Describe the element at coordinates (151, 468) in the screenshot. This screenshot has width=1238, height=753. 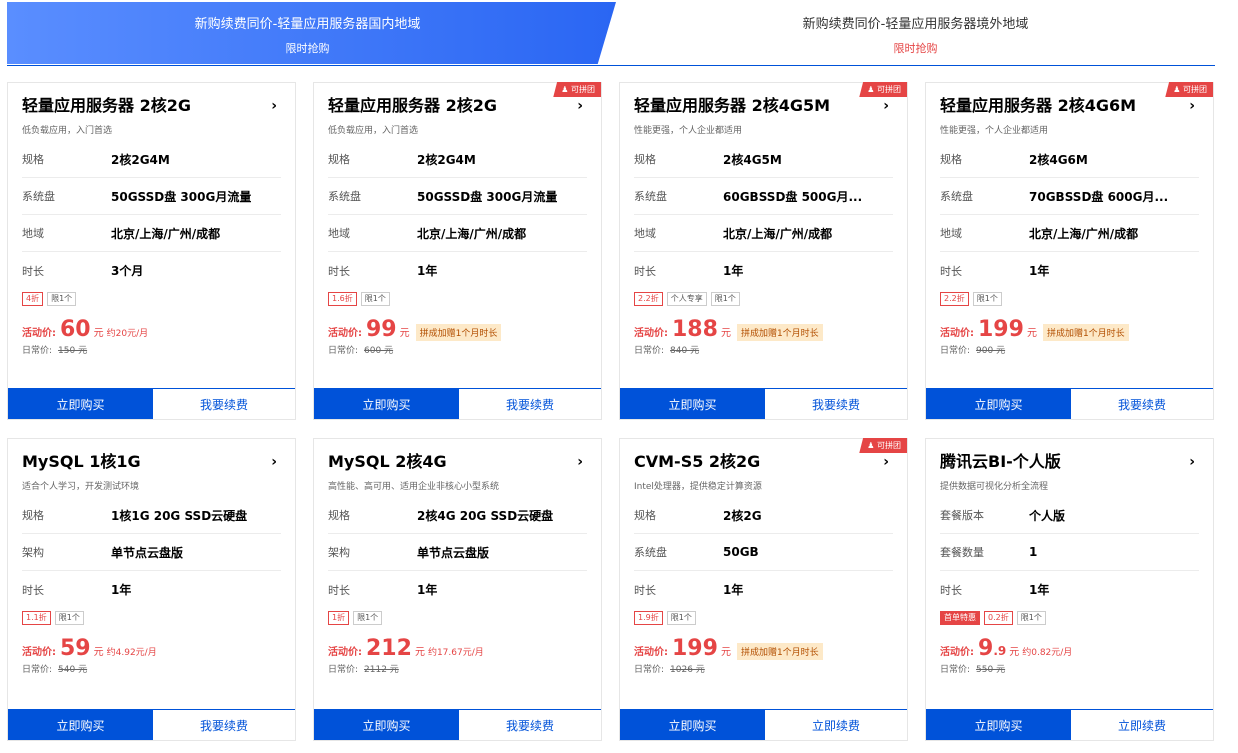
I see `card-header: MySQL 1核1G › 适合个人学习，开发测试环境` at that location.